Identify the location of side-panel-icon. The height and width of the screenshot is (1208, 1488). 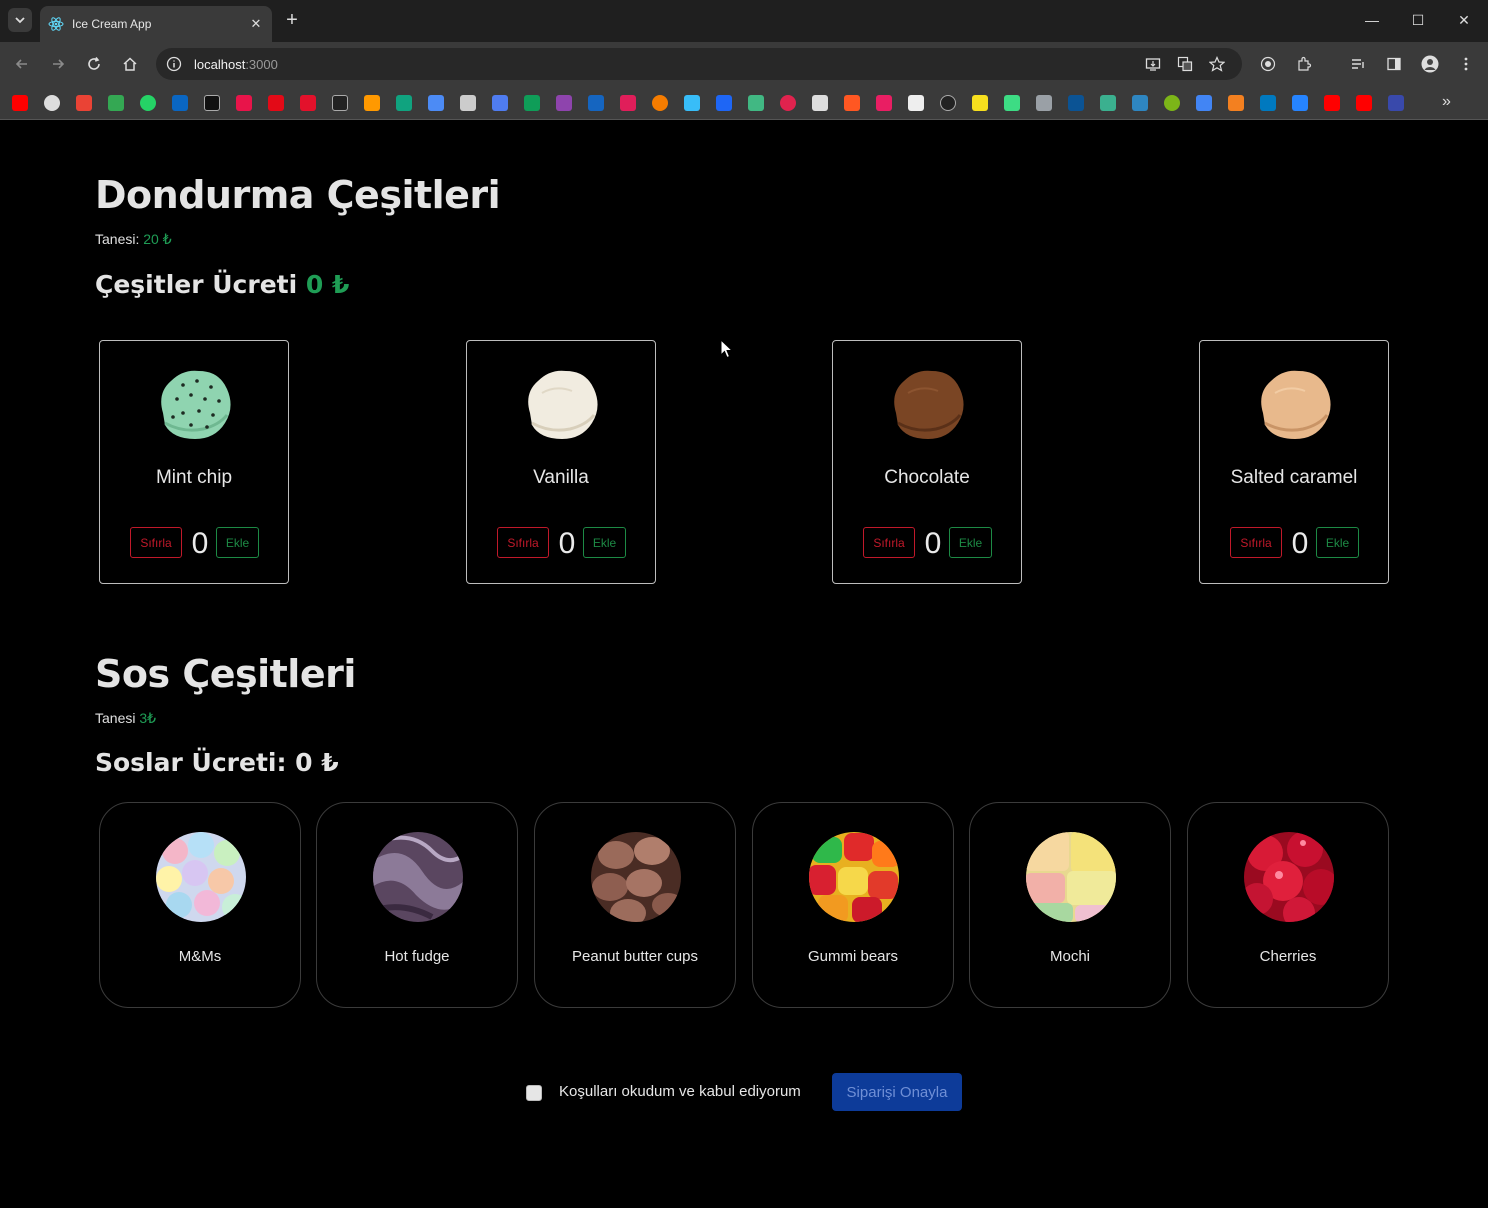
(1394, 64).